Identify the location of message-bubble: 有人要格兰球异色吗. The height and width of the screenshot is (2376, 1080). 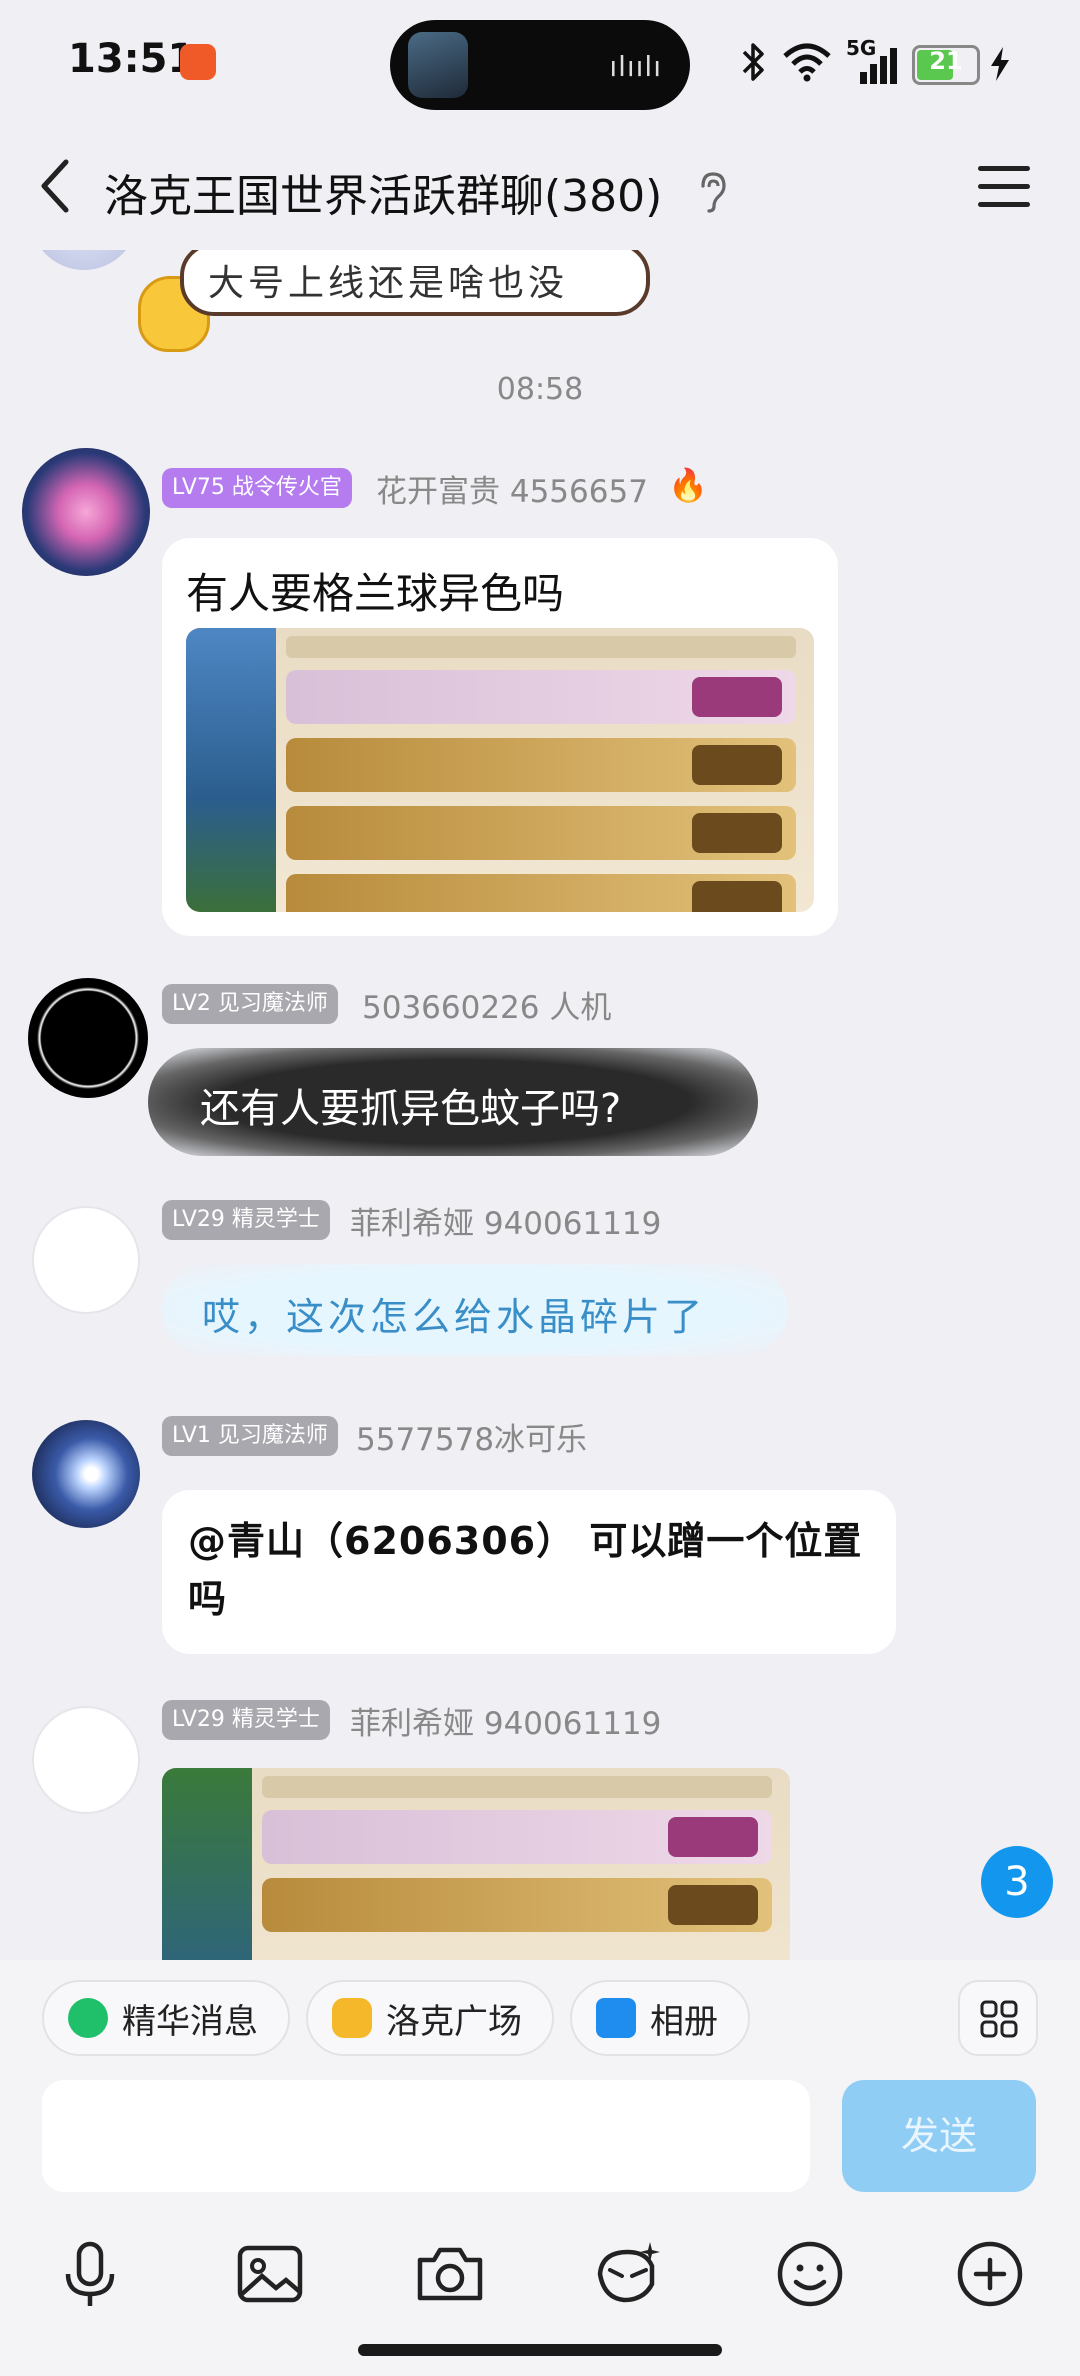
(500, 737).